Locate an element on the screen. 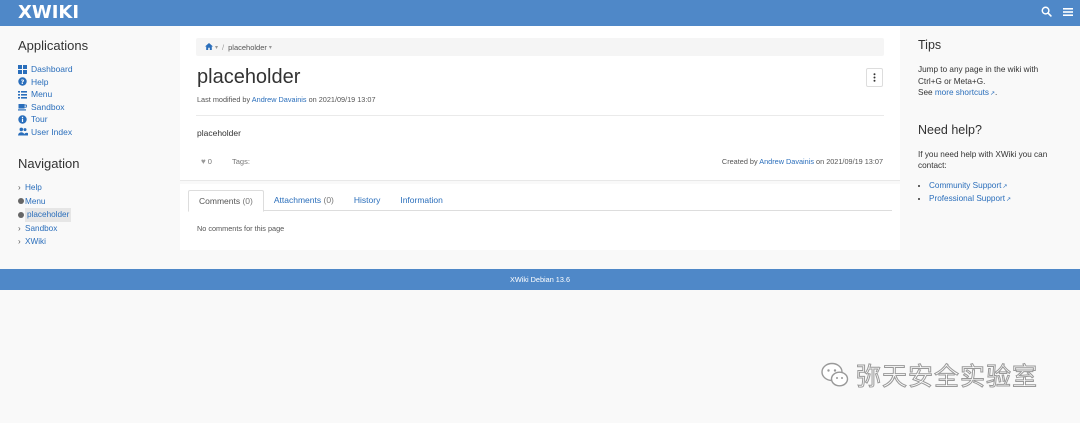 Image resolution: width=1080 pixels, height=423 pixels. list-icon is located at coordinates (22, 94).